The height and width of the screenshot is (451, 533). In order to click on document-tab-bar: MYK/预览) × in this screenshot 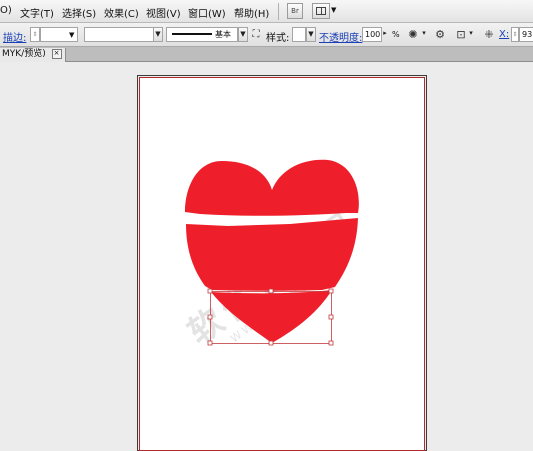, I will do `click(266, 54)`.